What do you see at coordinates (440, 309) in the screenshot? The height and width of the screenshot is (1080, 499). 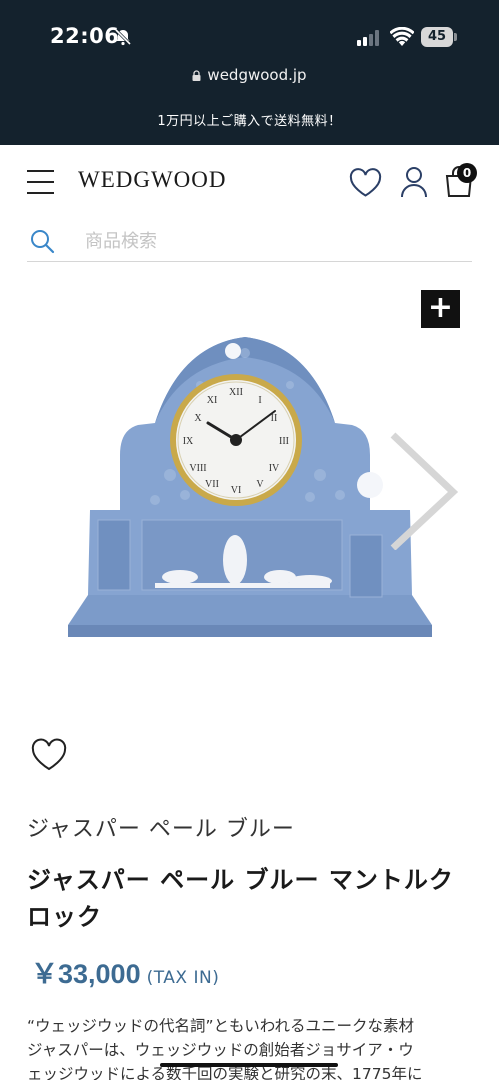 I see `zoom-plus-button: +` at bounding box center [440, 309].